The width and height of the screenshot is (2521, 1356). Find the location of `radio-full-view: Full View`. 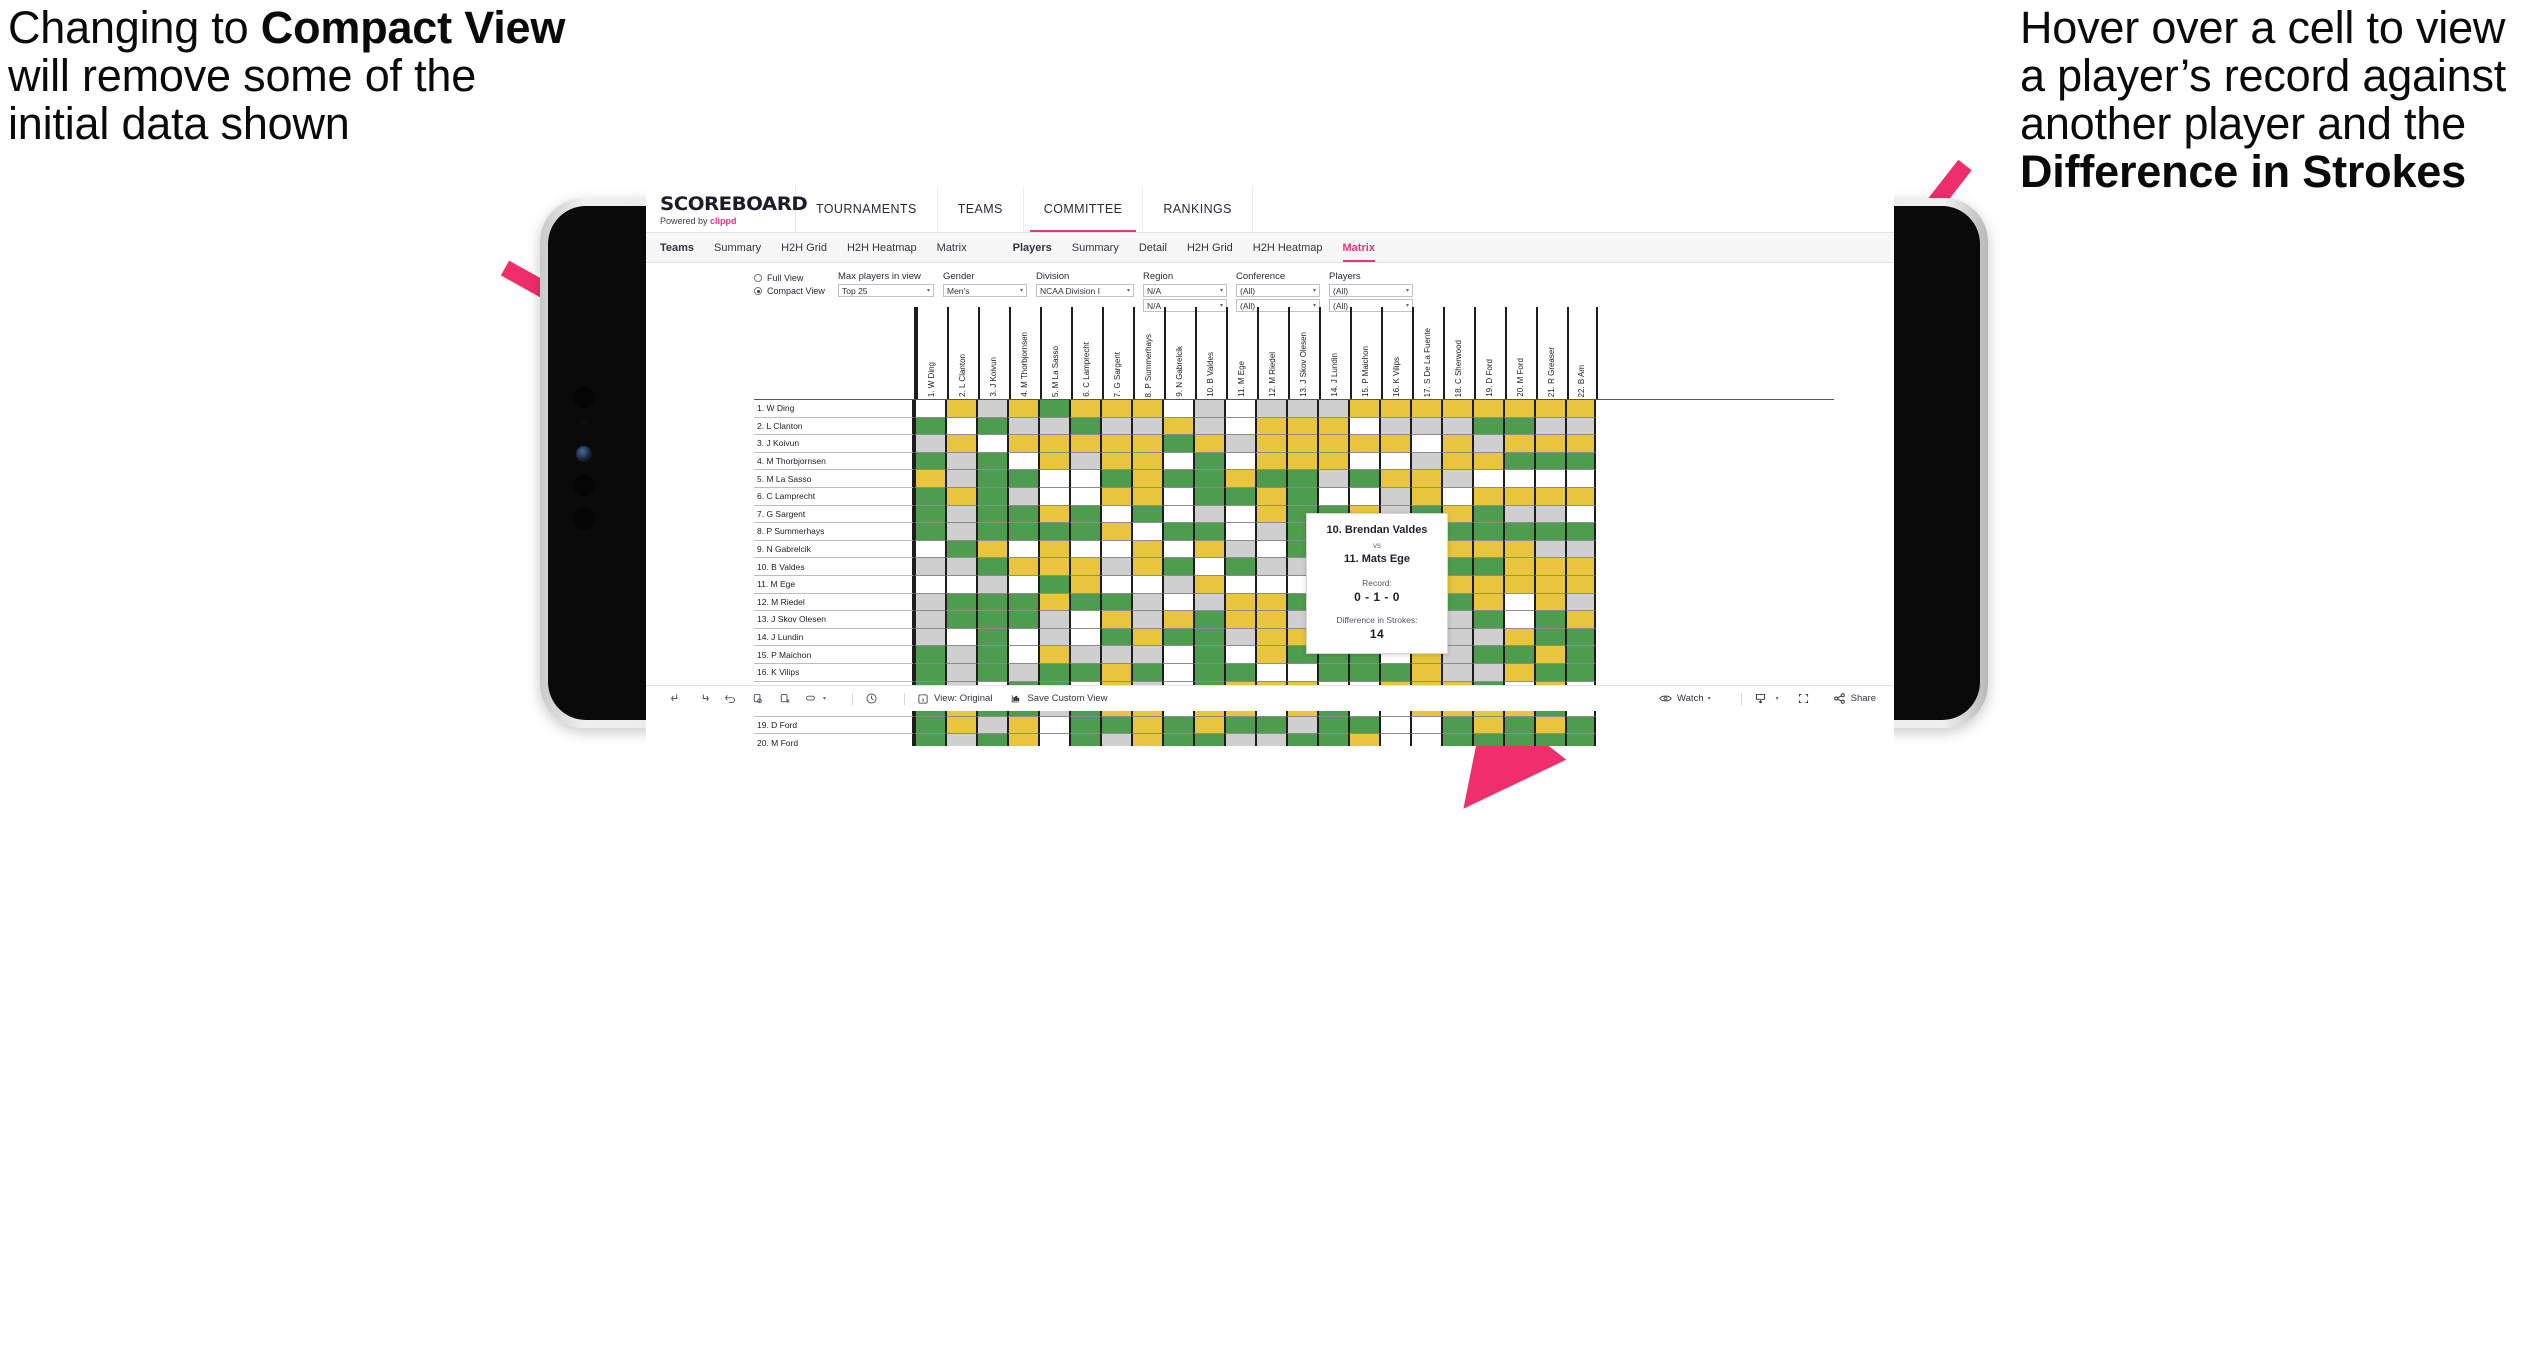

radio-full-view: Full View is located at coordinates (796, 278).